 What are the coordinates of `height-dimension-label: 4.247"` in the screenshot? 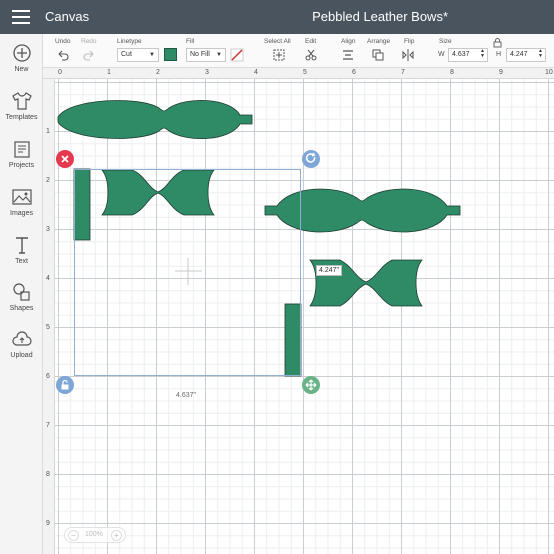 It's located at (329, 270).